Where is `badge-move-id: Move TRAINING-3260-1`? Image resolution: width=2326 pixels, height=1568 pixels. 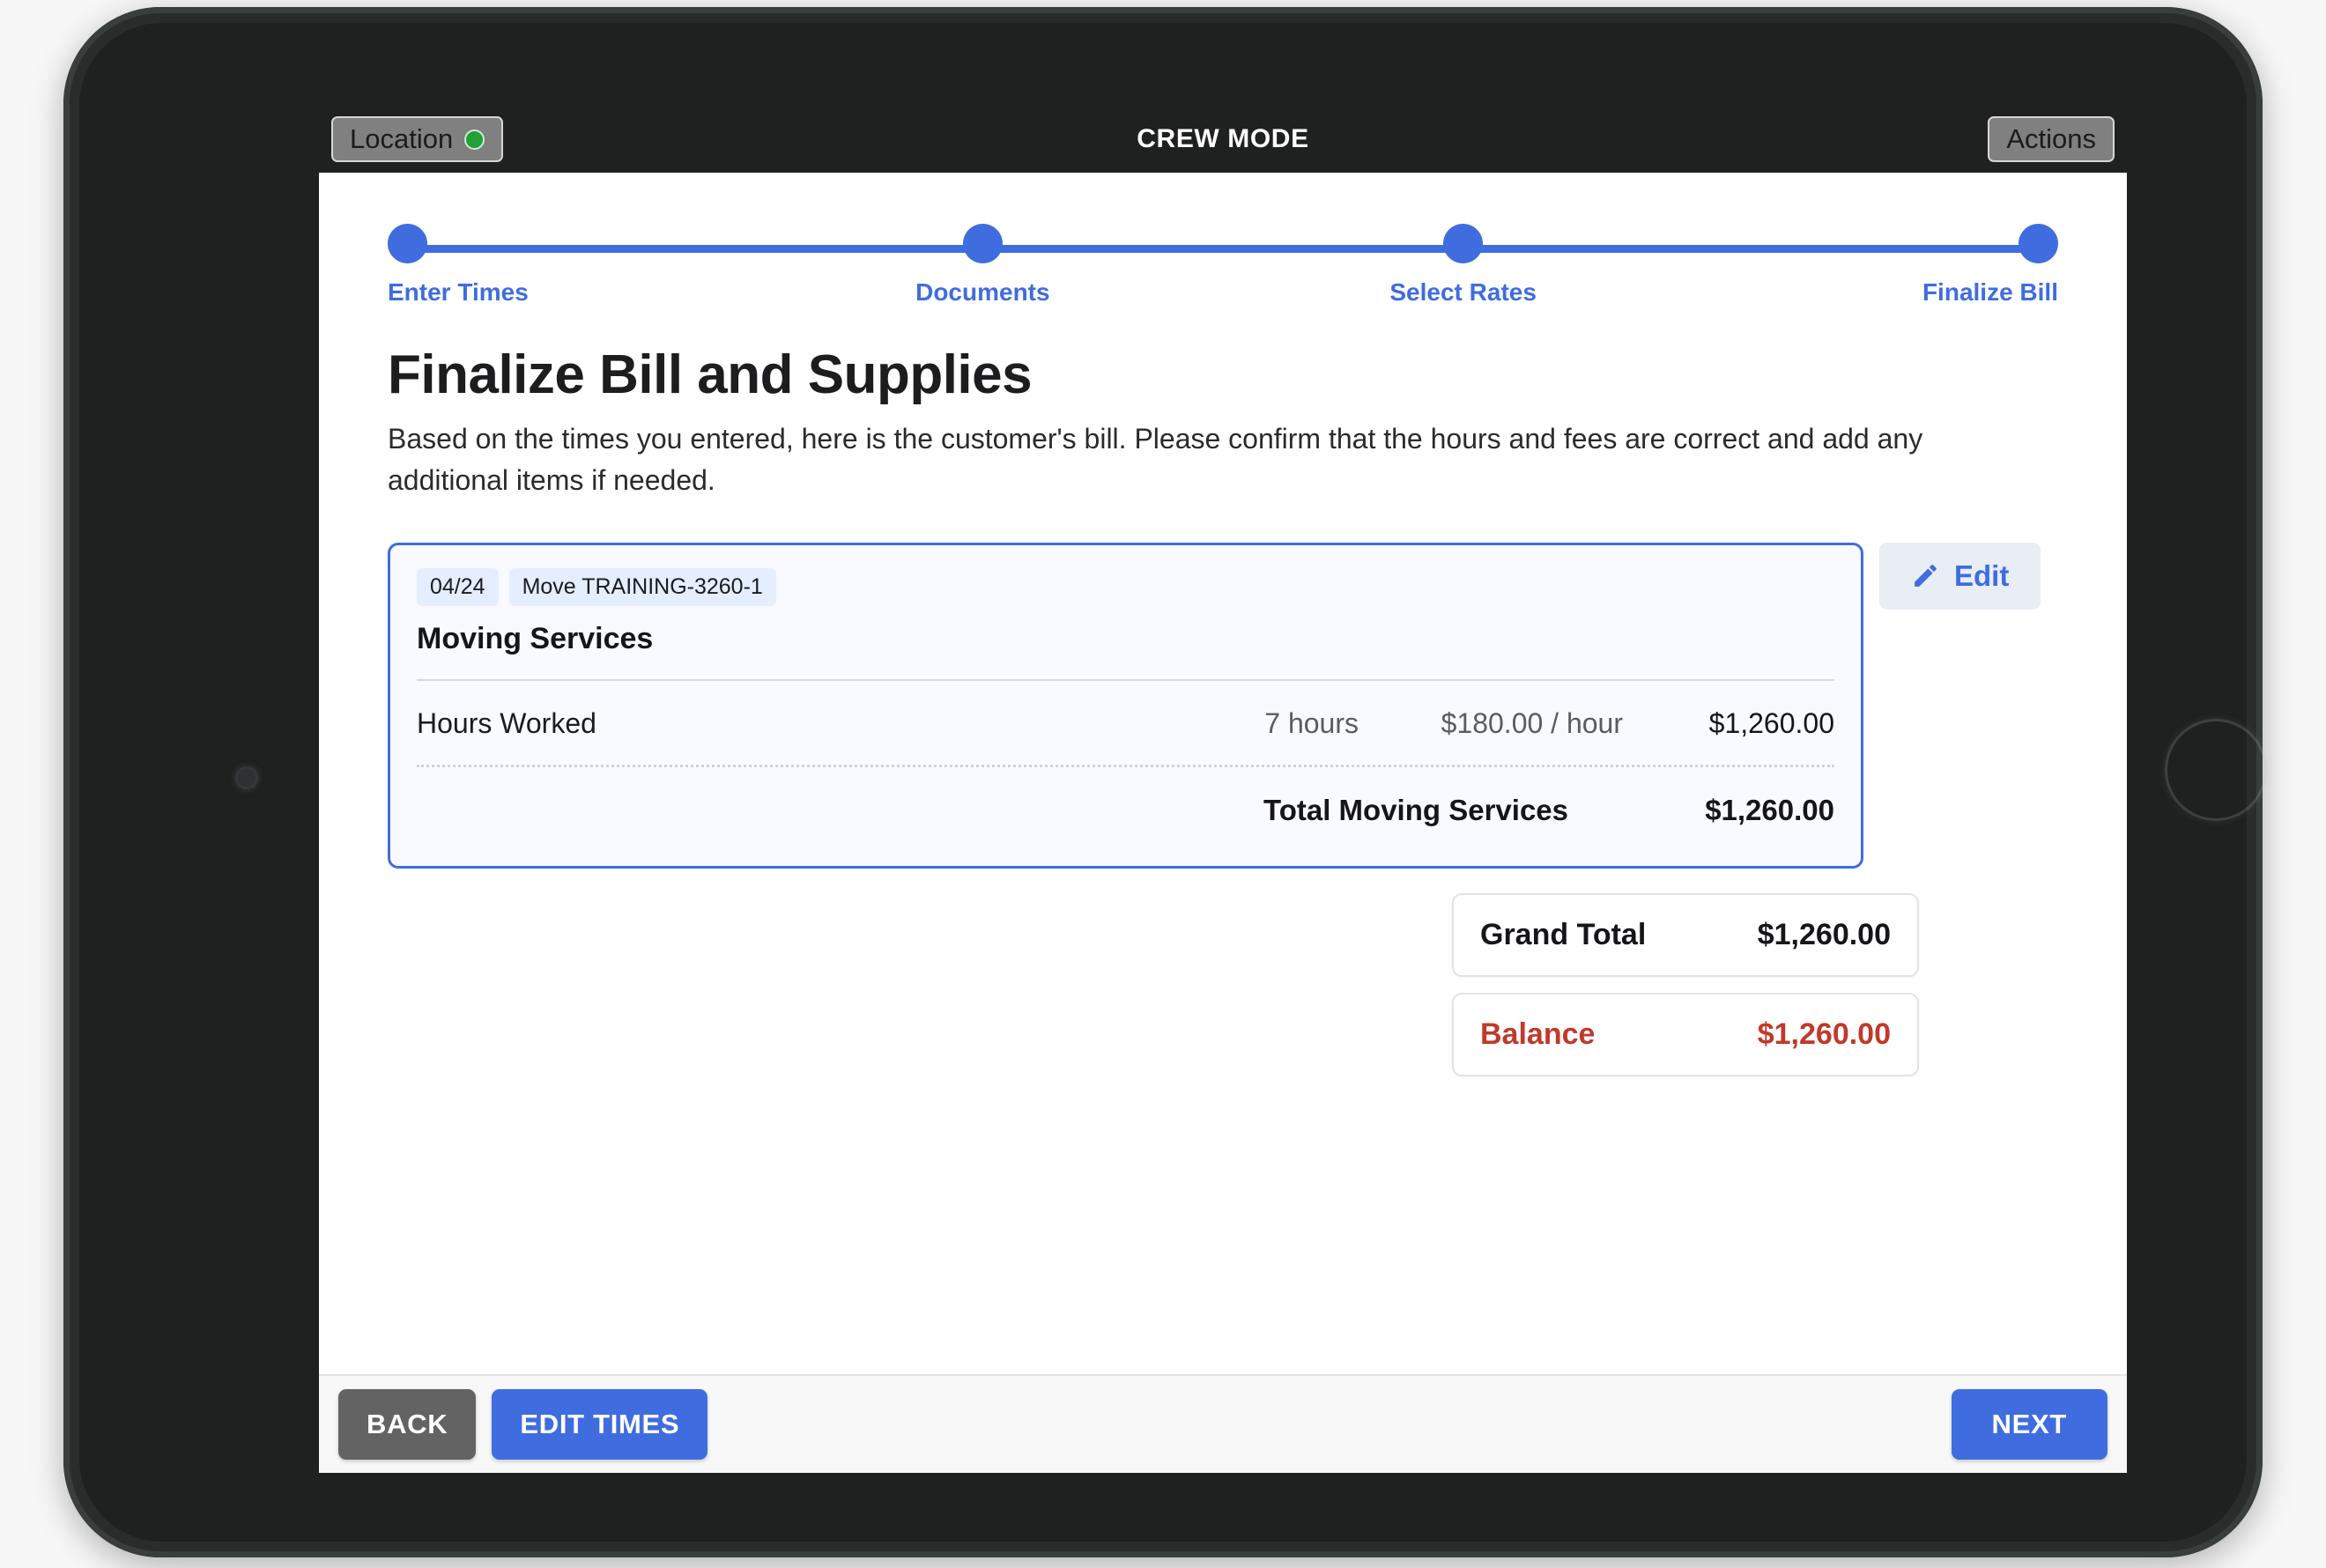
badge-move-id: Move TRAINING-3260-1 is located at coordinates (642, 586).